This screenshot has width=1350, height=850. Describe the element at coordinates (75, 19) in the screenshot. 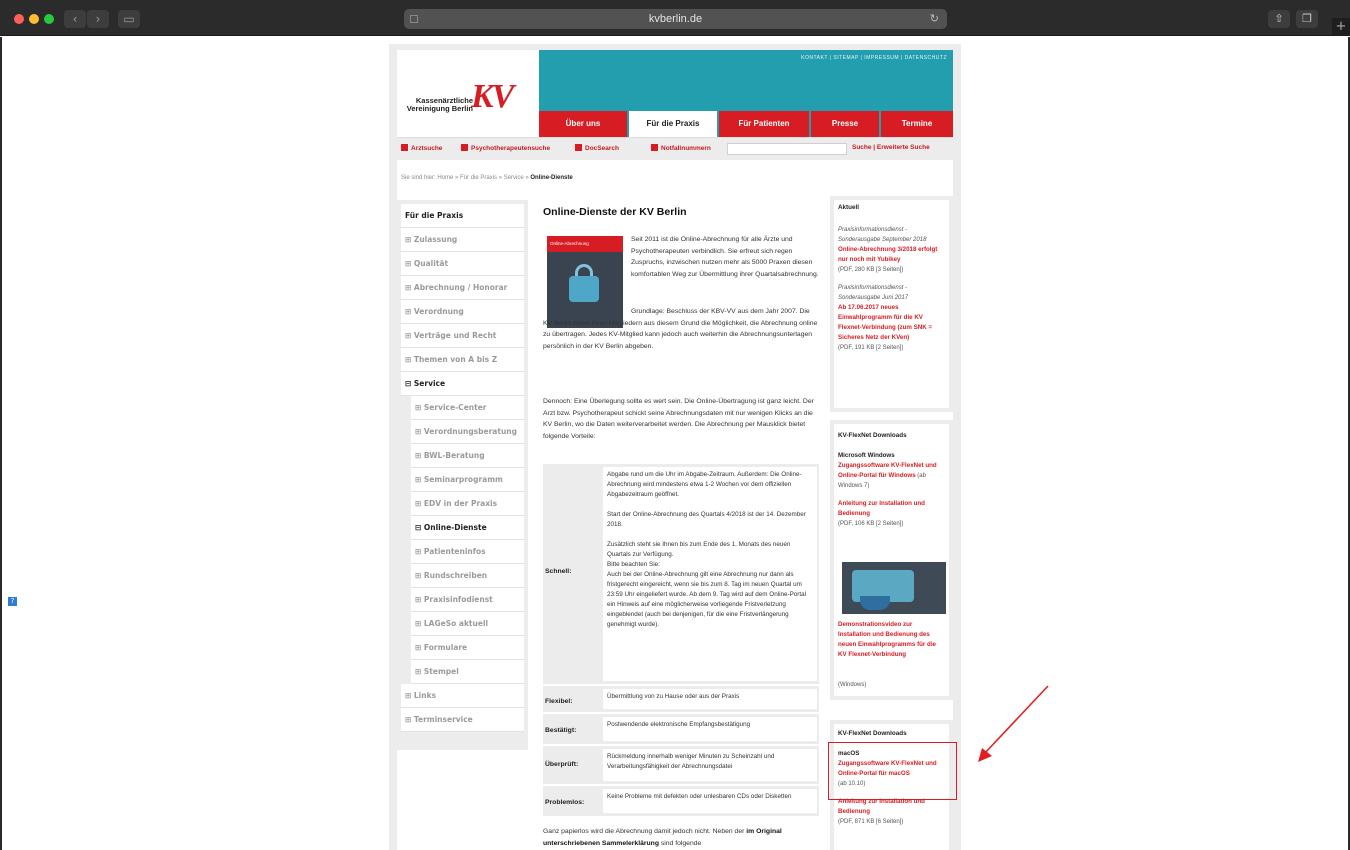

I see `back-icon: ‹` at that location.